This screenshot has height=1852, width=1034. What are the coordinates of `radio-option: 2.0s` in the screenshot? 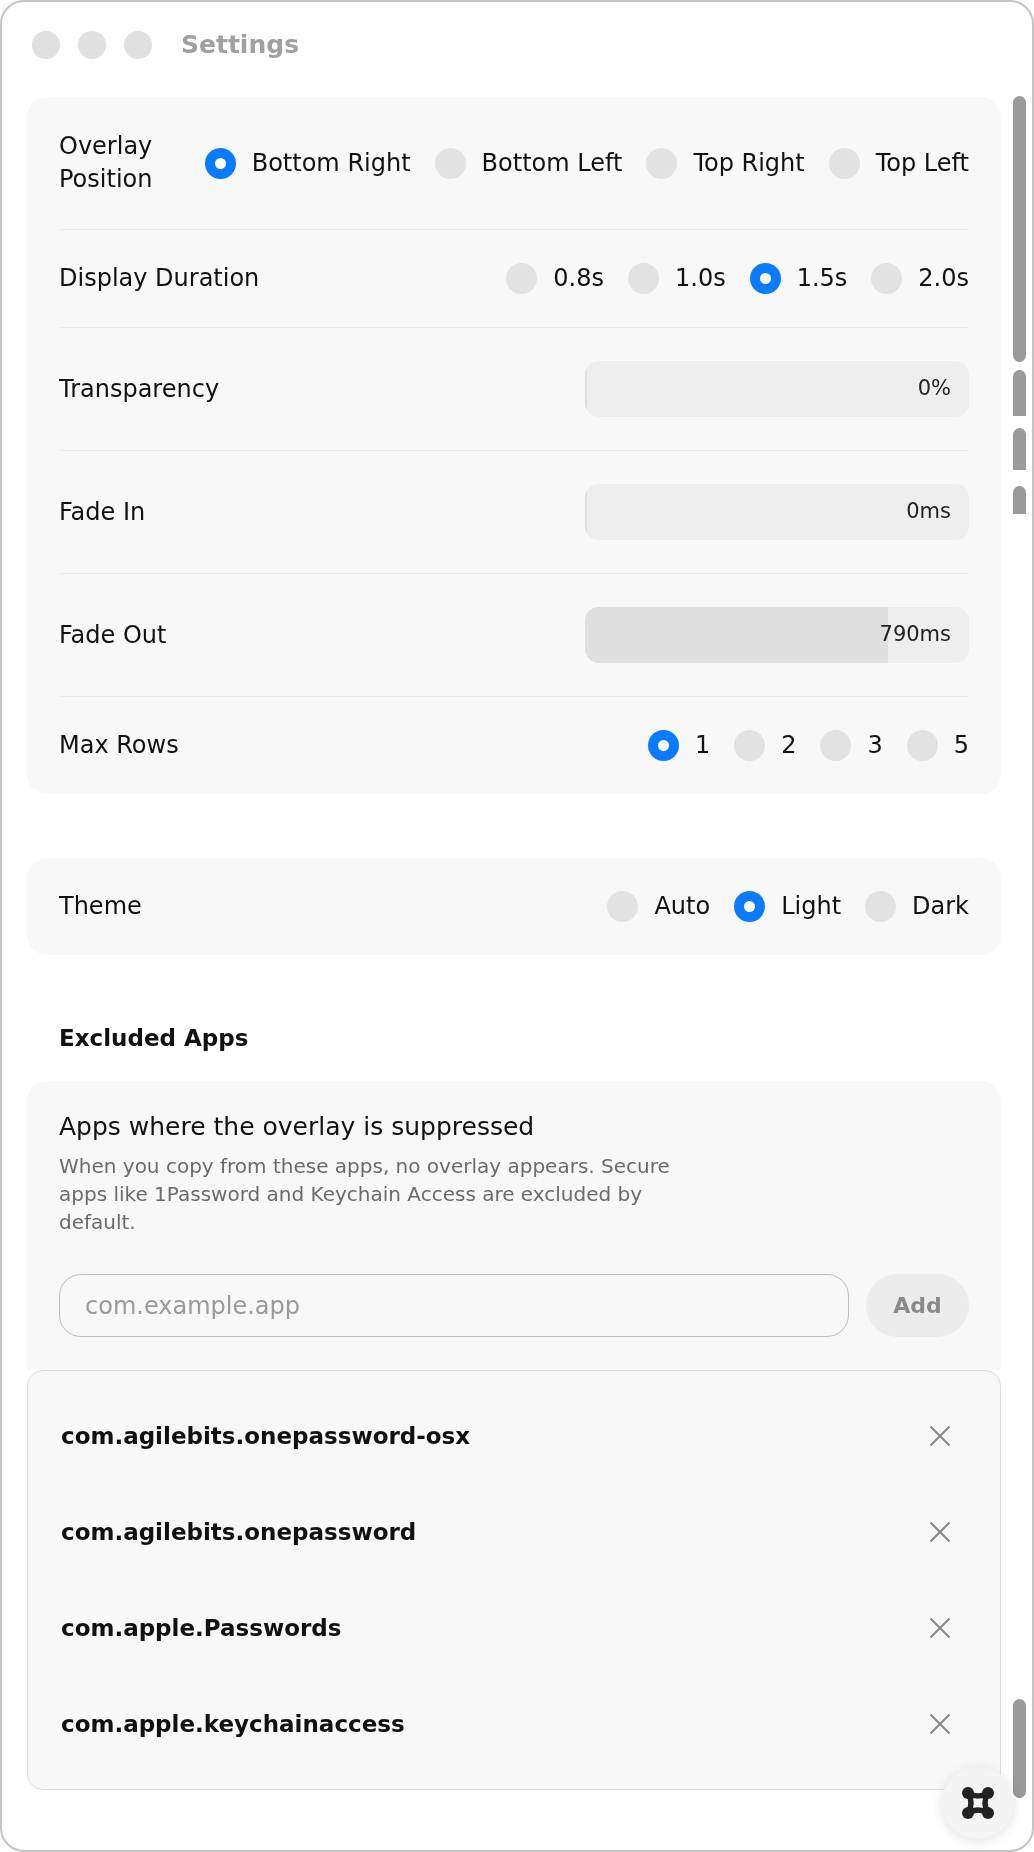 It's located at (920, 278).